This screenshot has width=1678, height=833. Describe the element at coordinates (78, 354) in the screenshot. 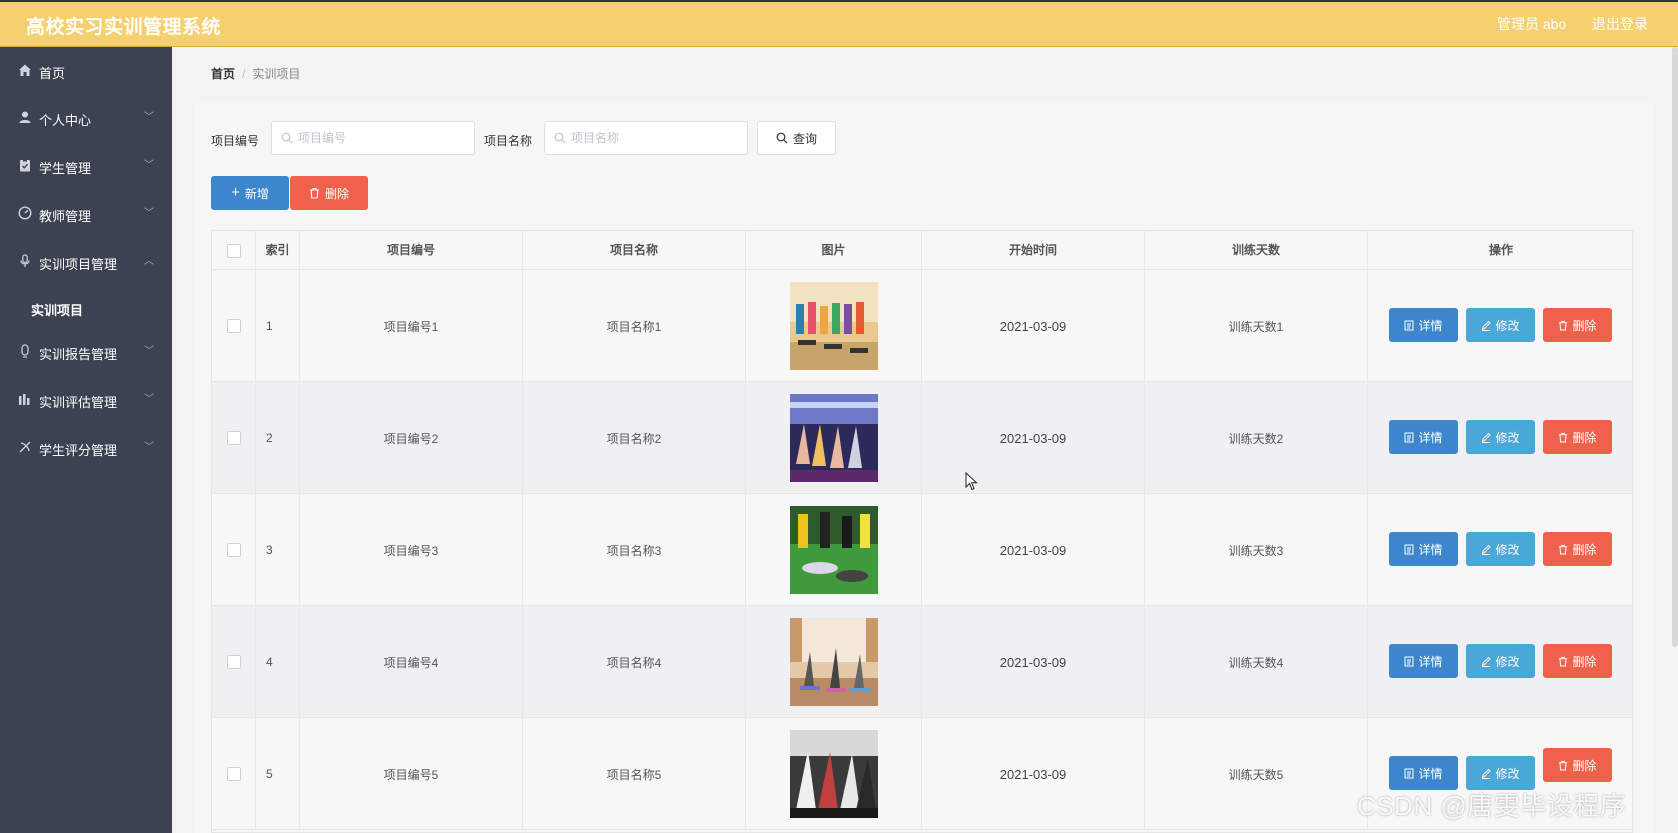

I see `sidebar-item-label: 实训报告管理` at that location.